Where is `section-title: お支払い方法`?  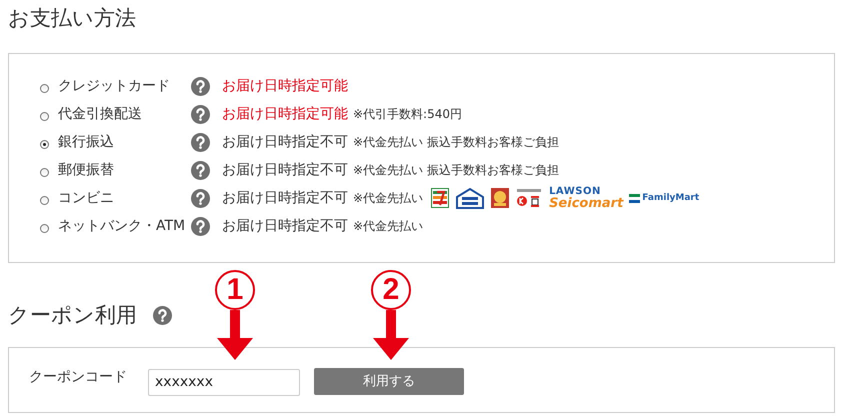
section-title: お支払い方法 is located at coordinates (72, 17).